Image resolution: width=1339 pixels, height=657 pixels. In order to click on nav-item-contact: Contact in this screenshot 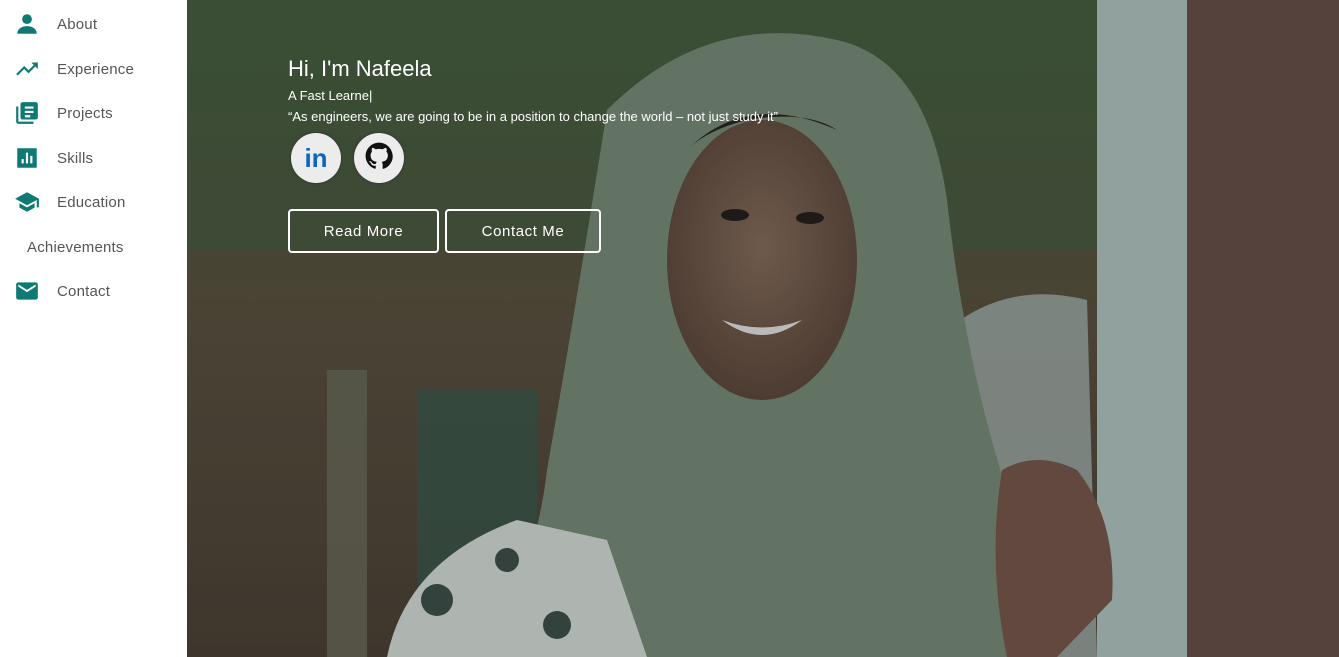, I will do `click(93, 291)`.